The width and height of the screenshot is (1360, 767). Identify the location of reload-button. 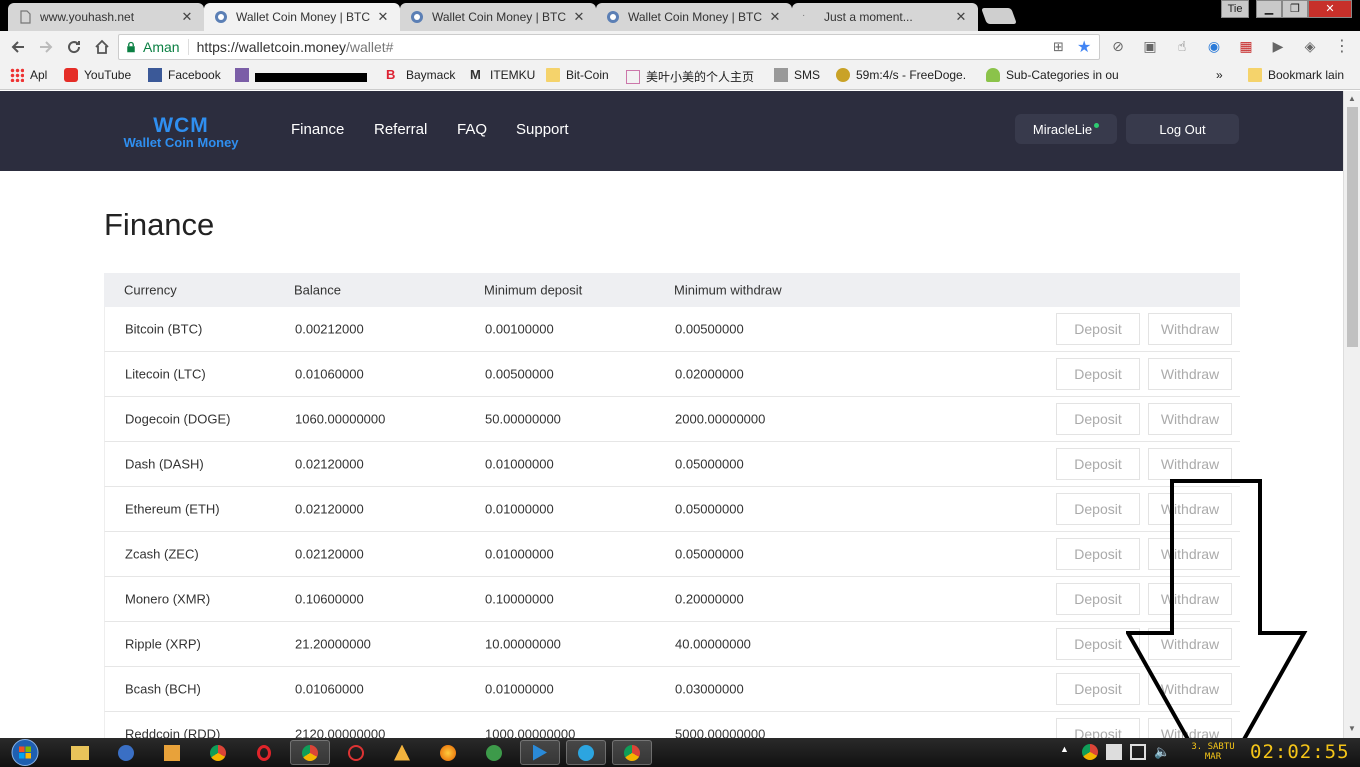
(74, 47).